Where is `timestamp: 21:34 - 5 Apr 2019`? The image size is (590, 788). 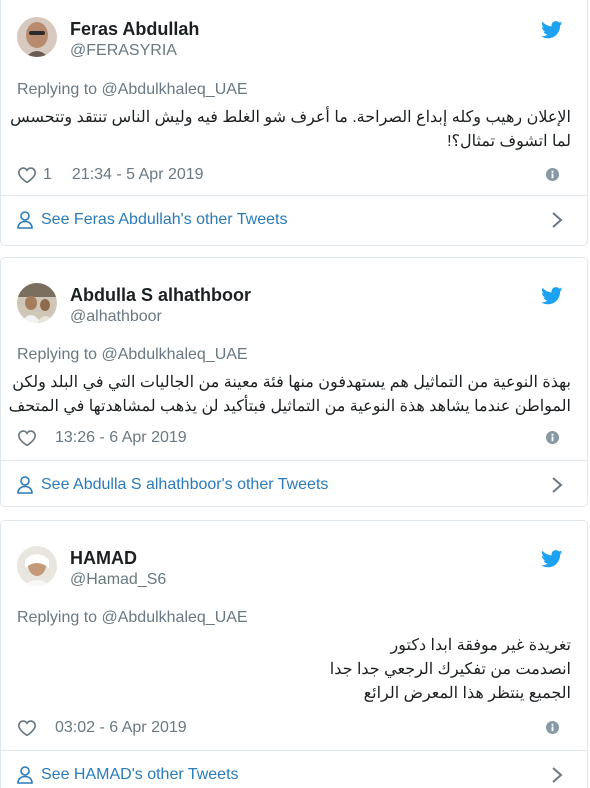
timestamp: 21:34 - 5 Apr 2019 is located at coordinates (138, 175).